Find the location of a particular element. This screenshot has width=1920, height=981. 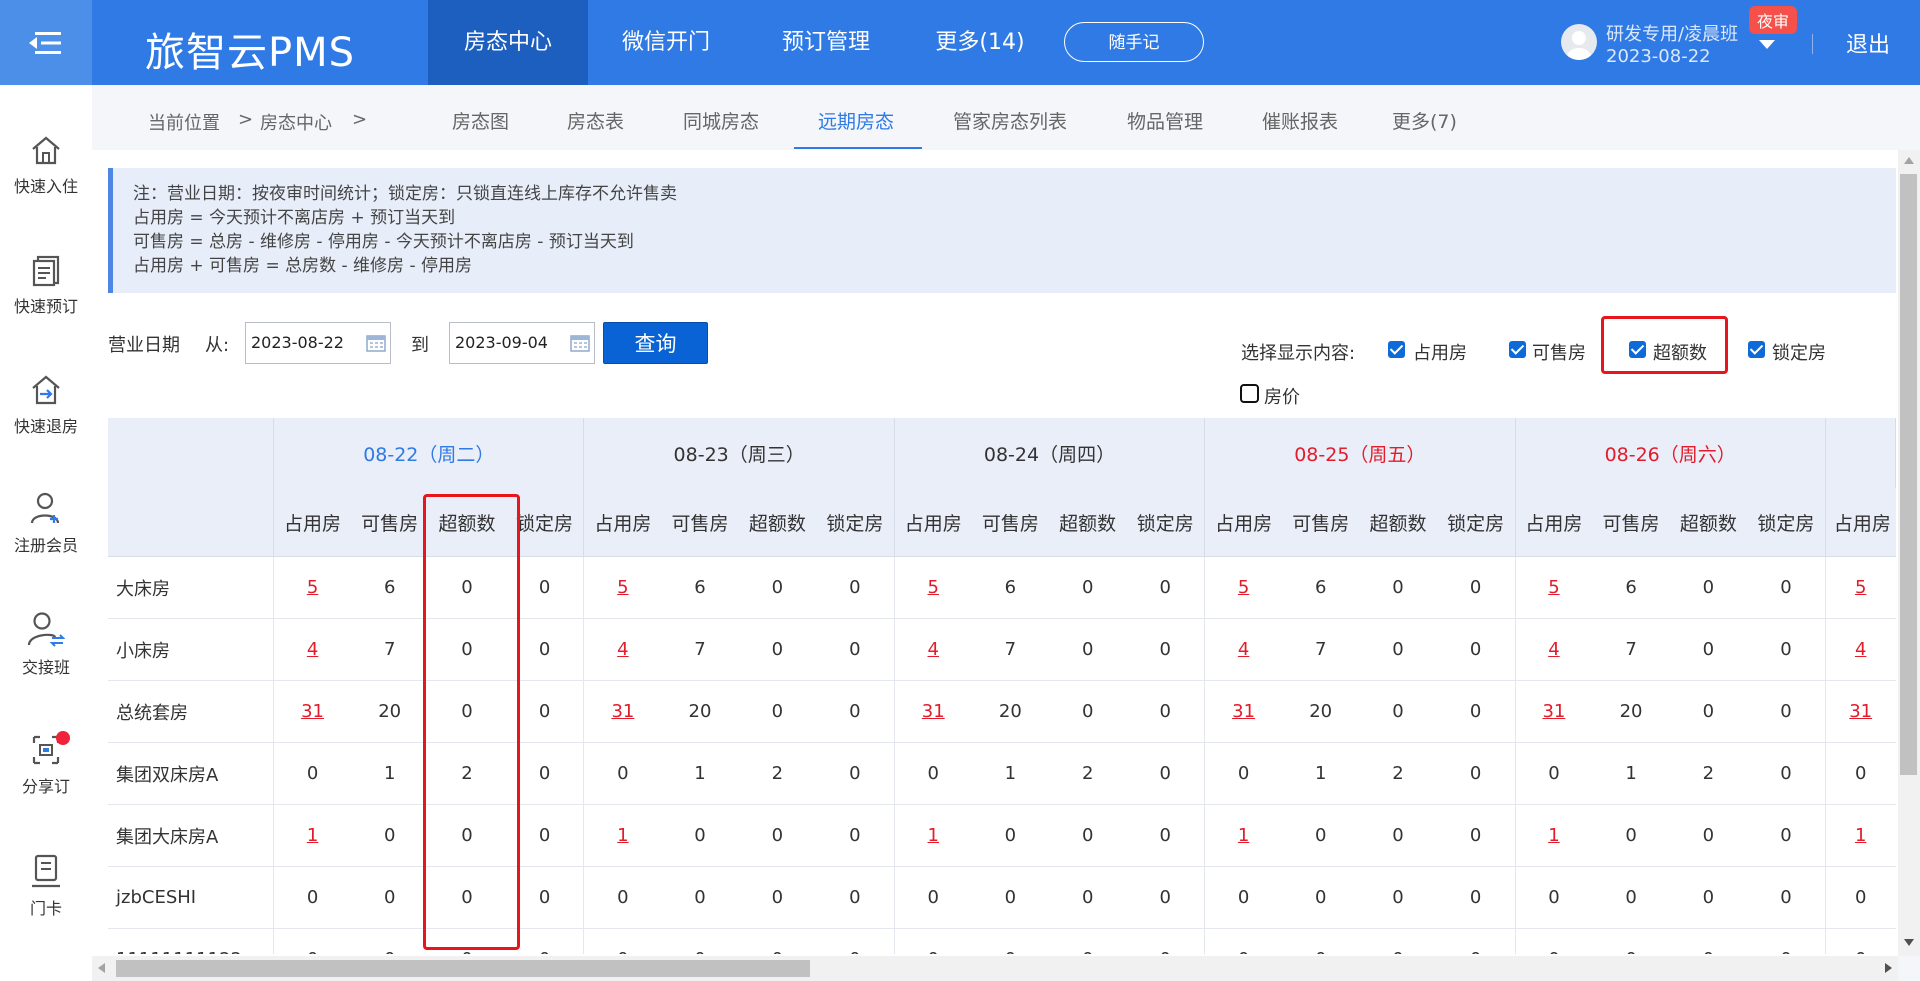

scroll-down-icon is located at coordinates (1909, 942).